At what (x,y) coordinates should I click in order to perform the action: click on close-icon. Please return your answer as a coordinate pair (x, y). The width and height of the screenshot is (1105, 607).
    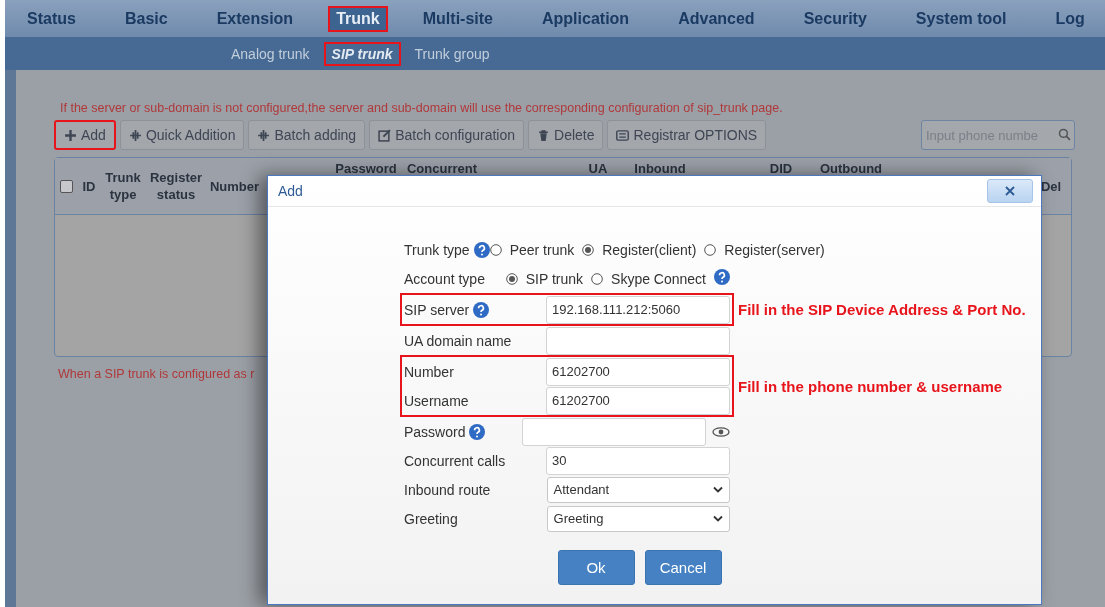
    Looking at the image, I should click on (1010, 191).